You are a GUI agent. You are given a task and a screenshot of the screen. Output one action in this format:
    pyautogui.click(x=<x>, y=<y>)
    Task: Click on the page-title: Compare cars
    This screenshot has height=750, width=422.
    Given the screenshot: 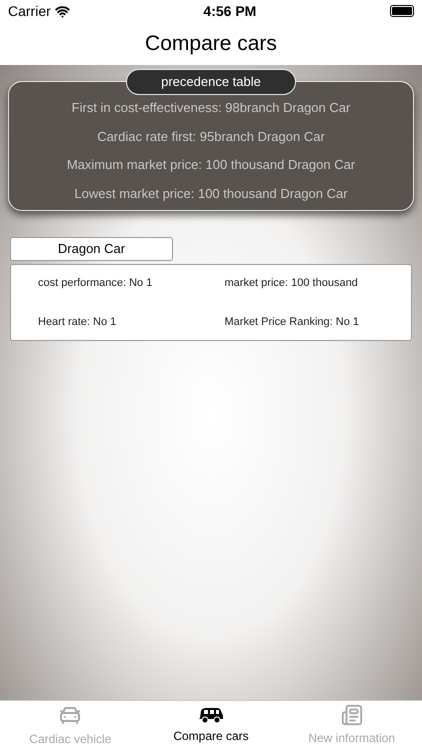 What is the action you would take?
    pyautogui.click(x=211, y=43)
    